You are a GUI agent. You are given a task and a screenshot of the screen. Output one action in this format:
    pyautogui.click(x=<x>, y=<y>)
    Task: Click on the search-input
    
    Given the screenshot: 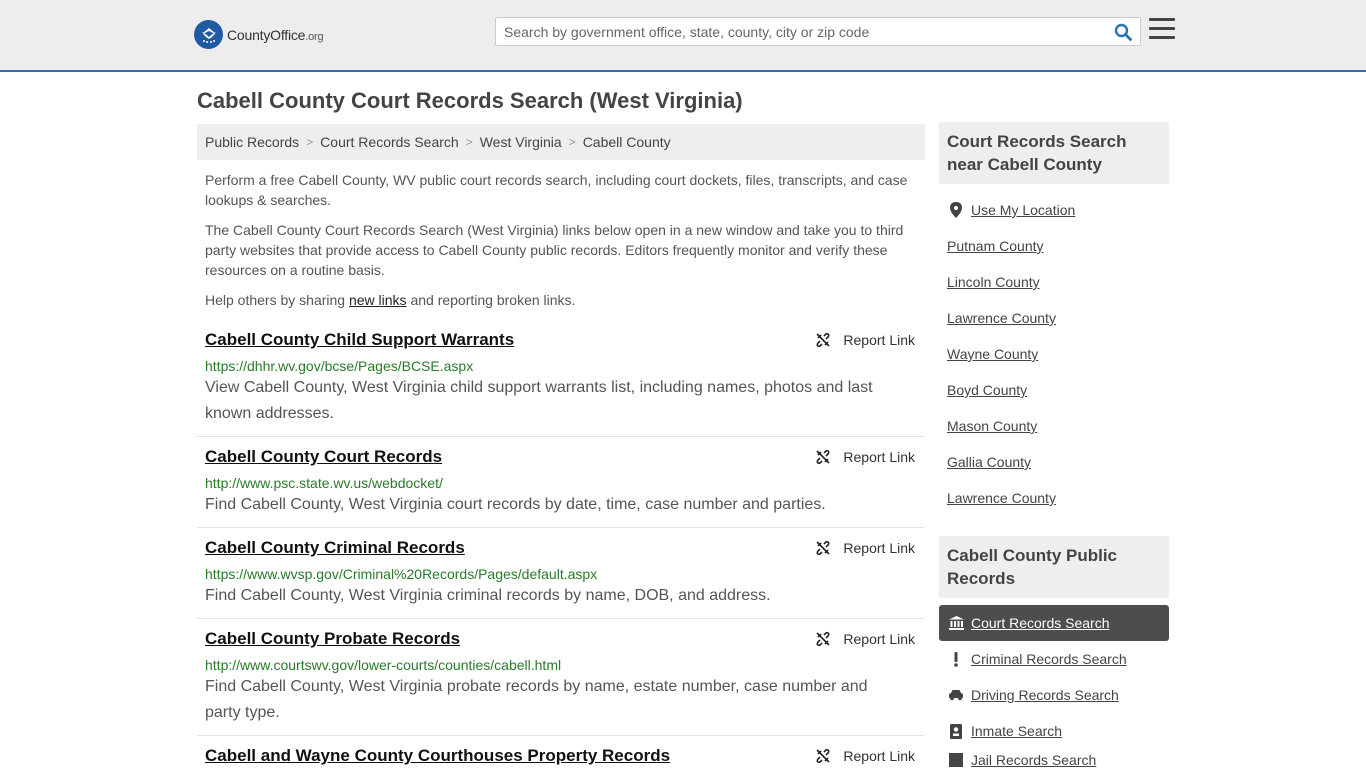 What is the action you would take?
    pyautogui.click(x=801, y=31)
    